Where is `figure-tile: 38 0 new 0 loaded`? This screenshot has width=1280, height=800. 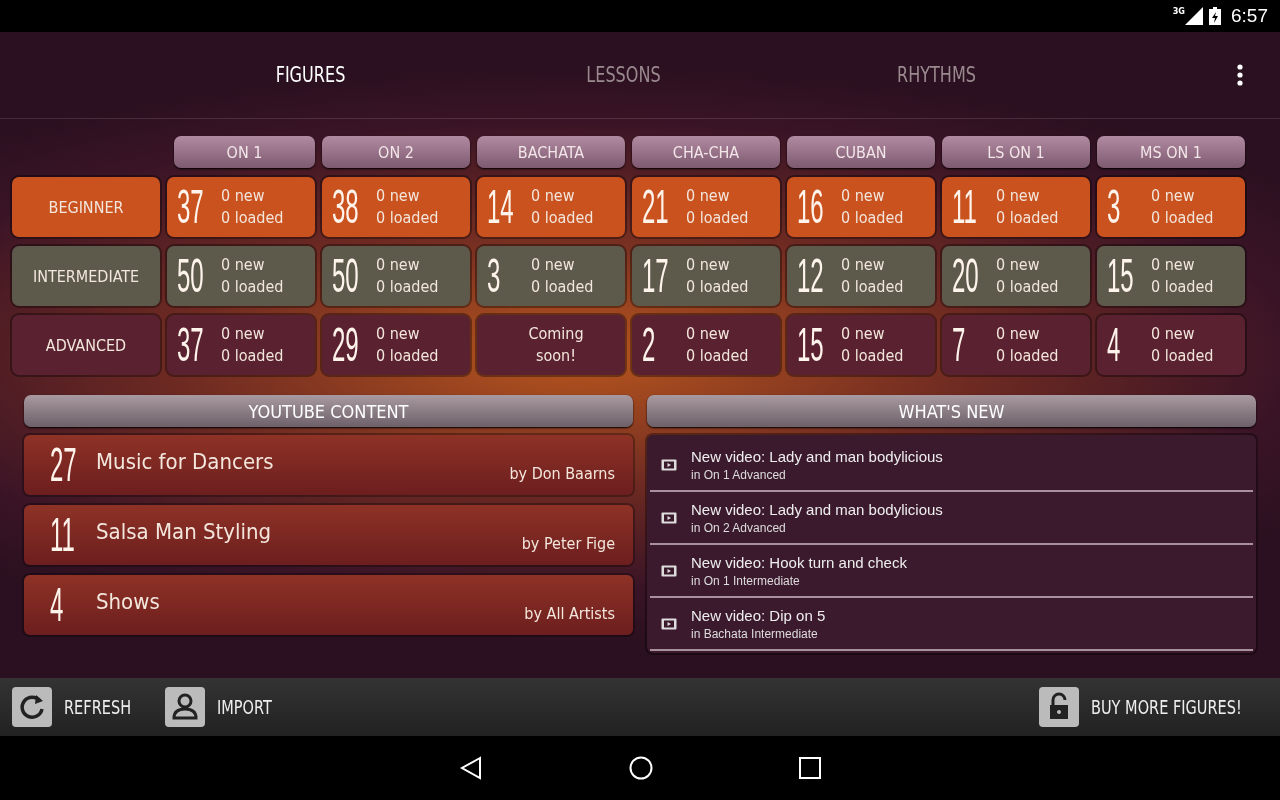
figure-tile: 38 0 new 0 loaded is located at coordinates (396, 207).